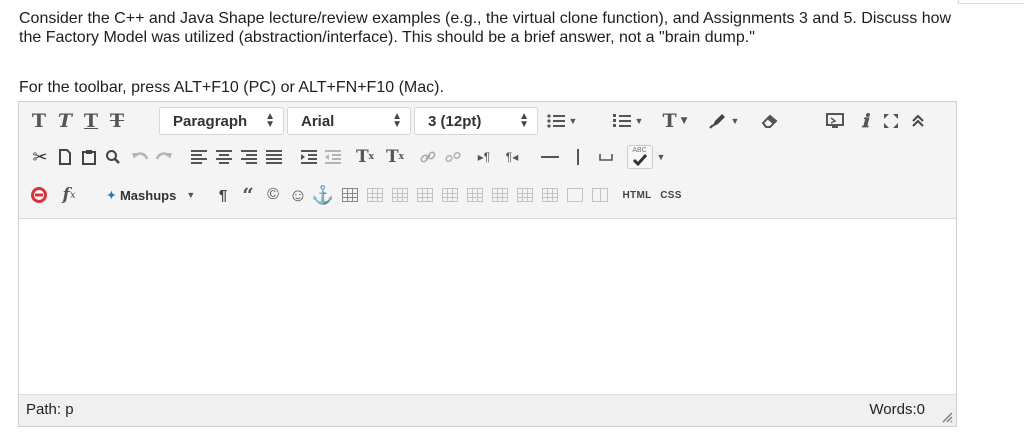 This screenshot has width=1024, height=438. Describe the element at coordinates (164, 157) in the screenshot. I see `redo-button` at that location.